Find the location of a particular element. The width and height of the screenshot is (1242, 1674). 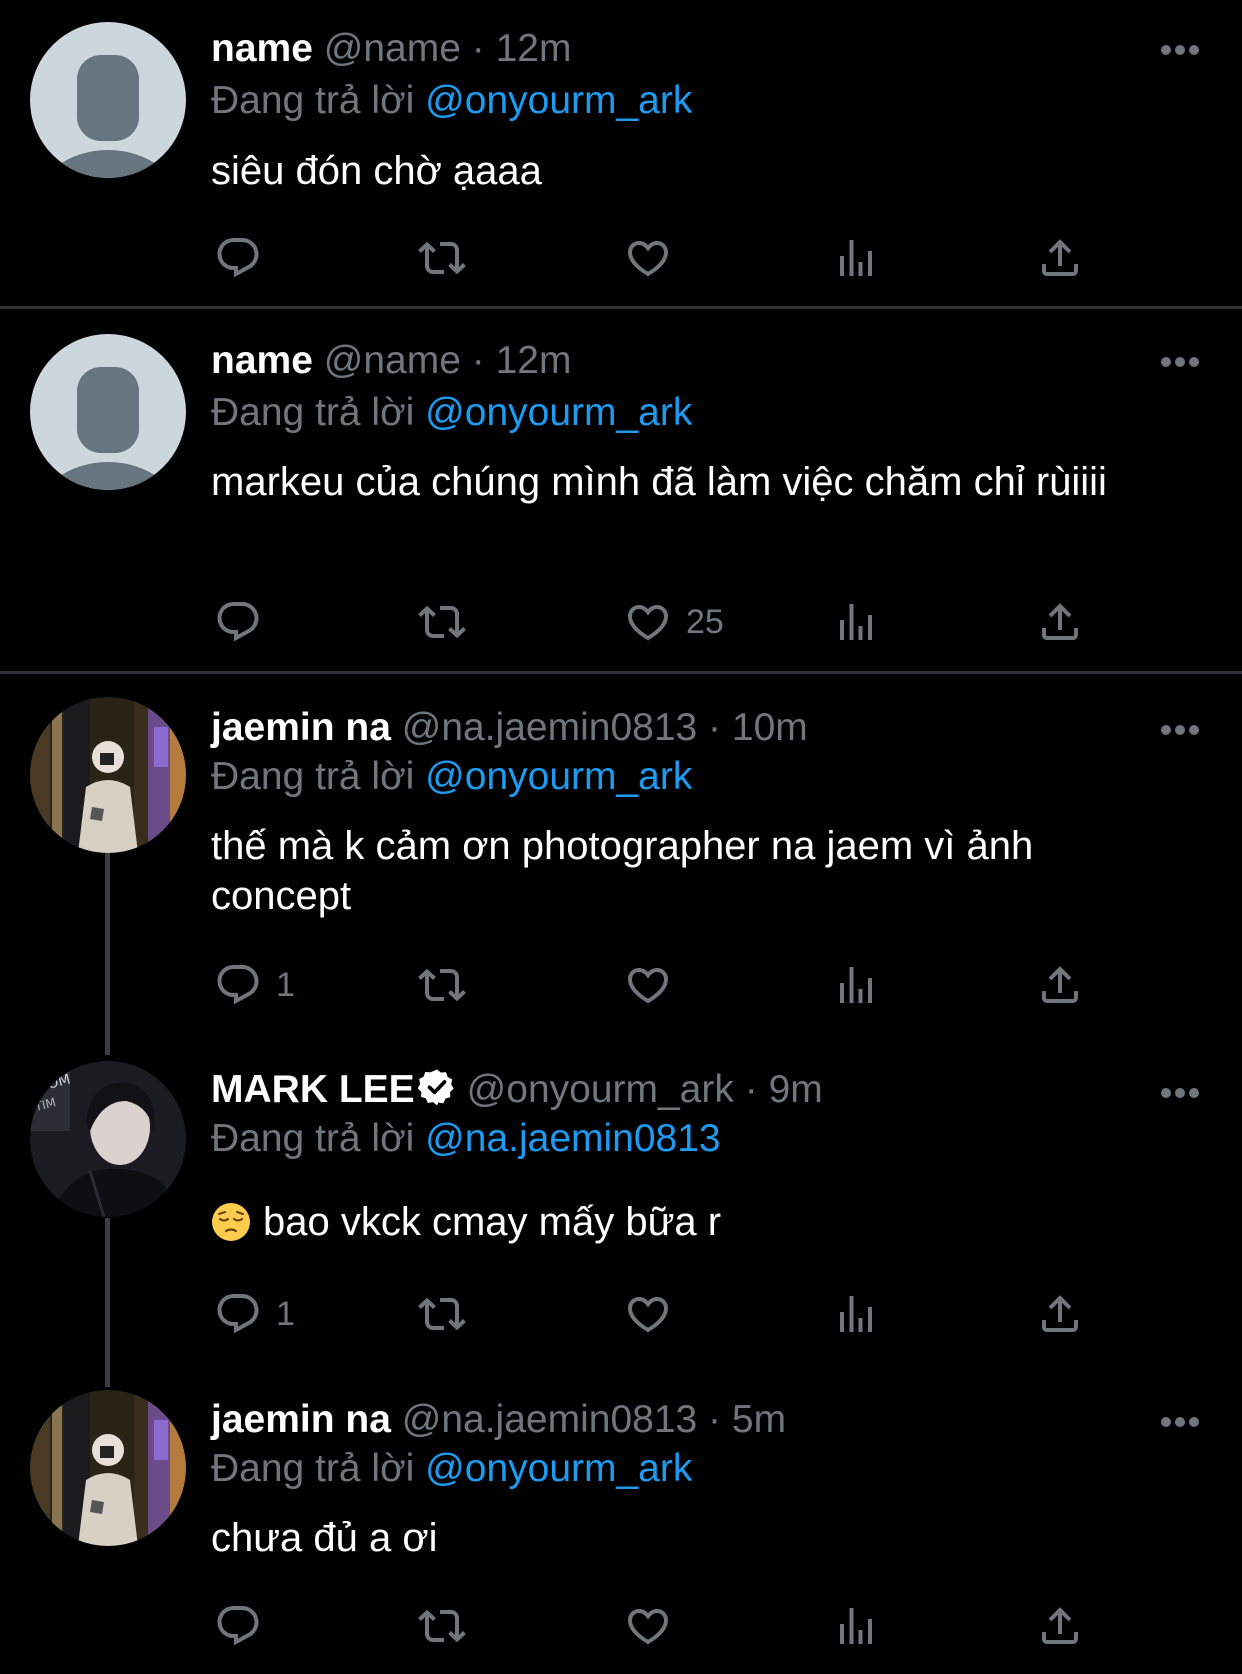

tweet-text: bao vkck cmay mấy bữa r is located at coordinates (492, 1222).